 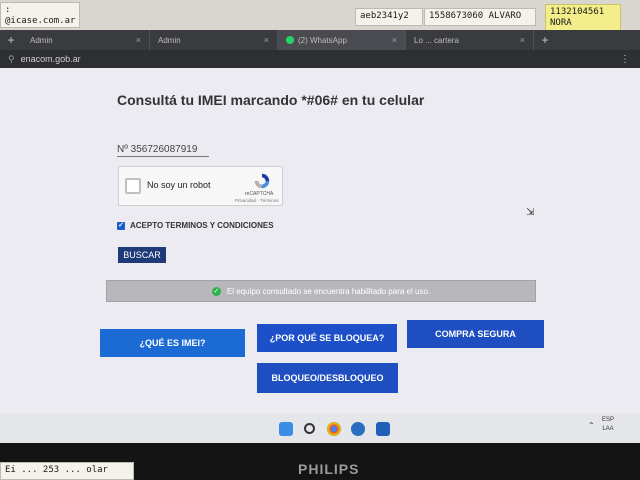 What do you see at coordinates (11, 59) in the screenshot?
I see `site-info-icon: ⚲` at bounding box center [11, 59].